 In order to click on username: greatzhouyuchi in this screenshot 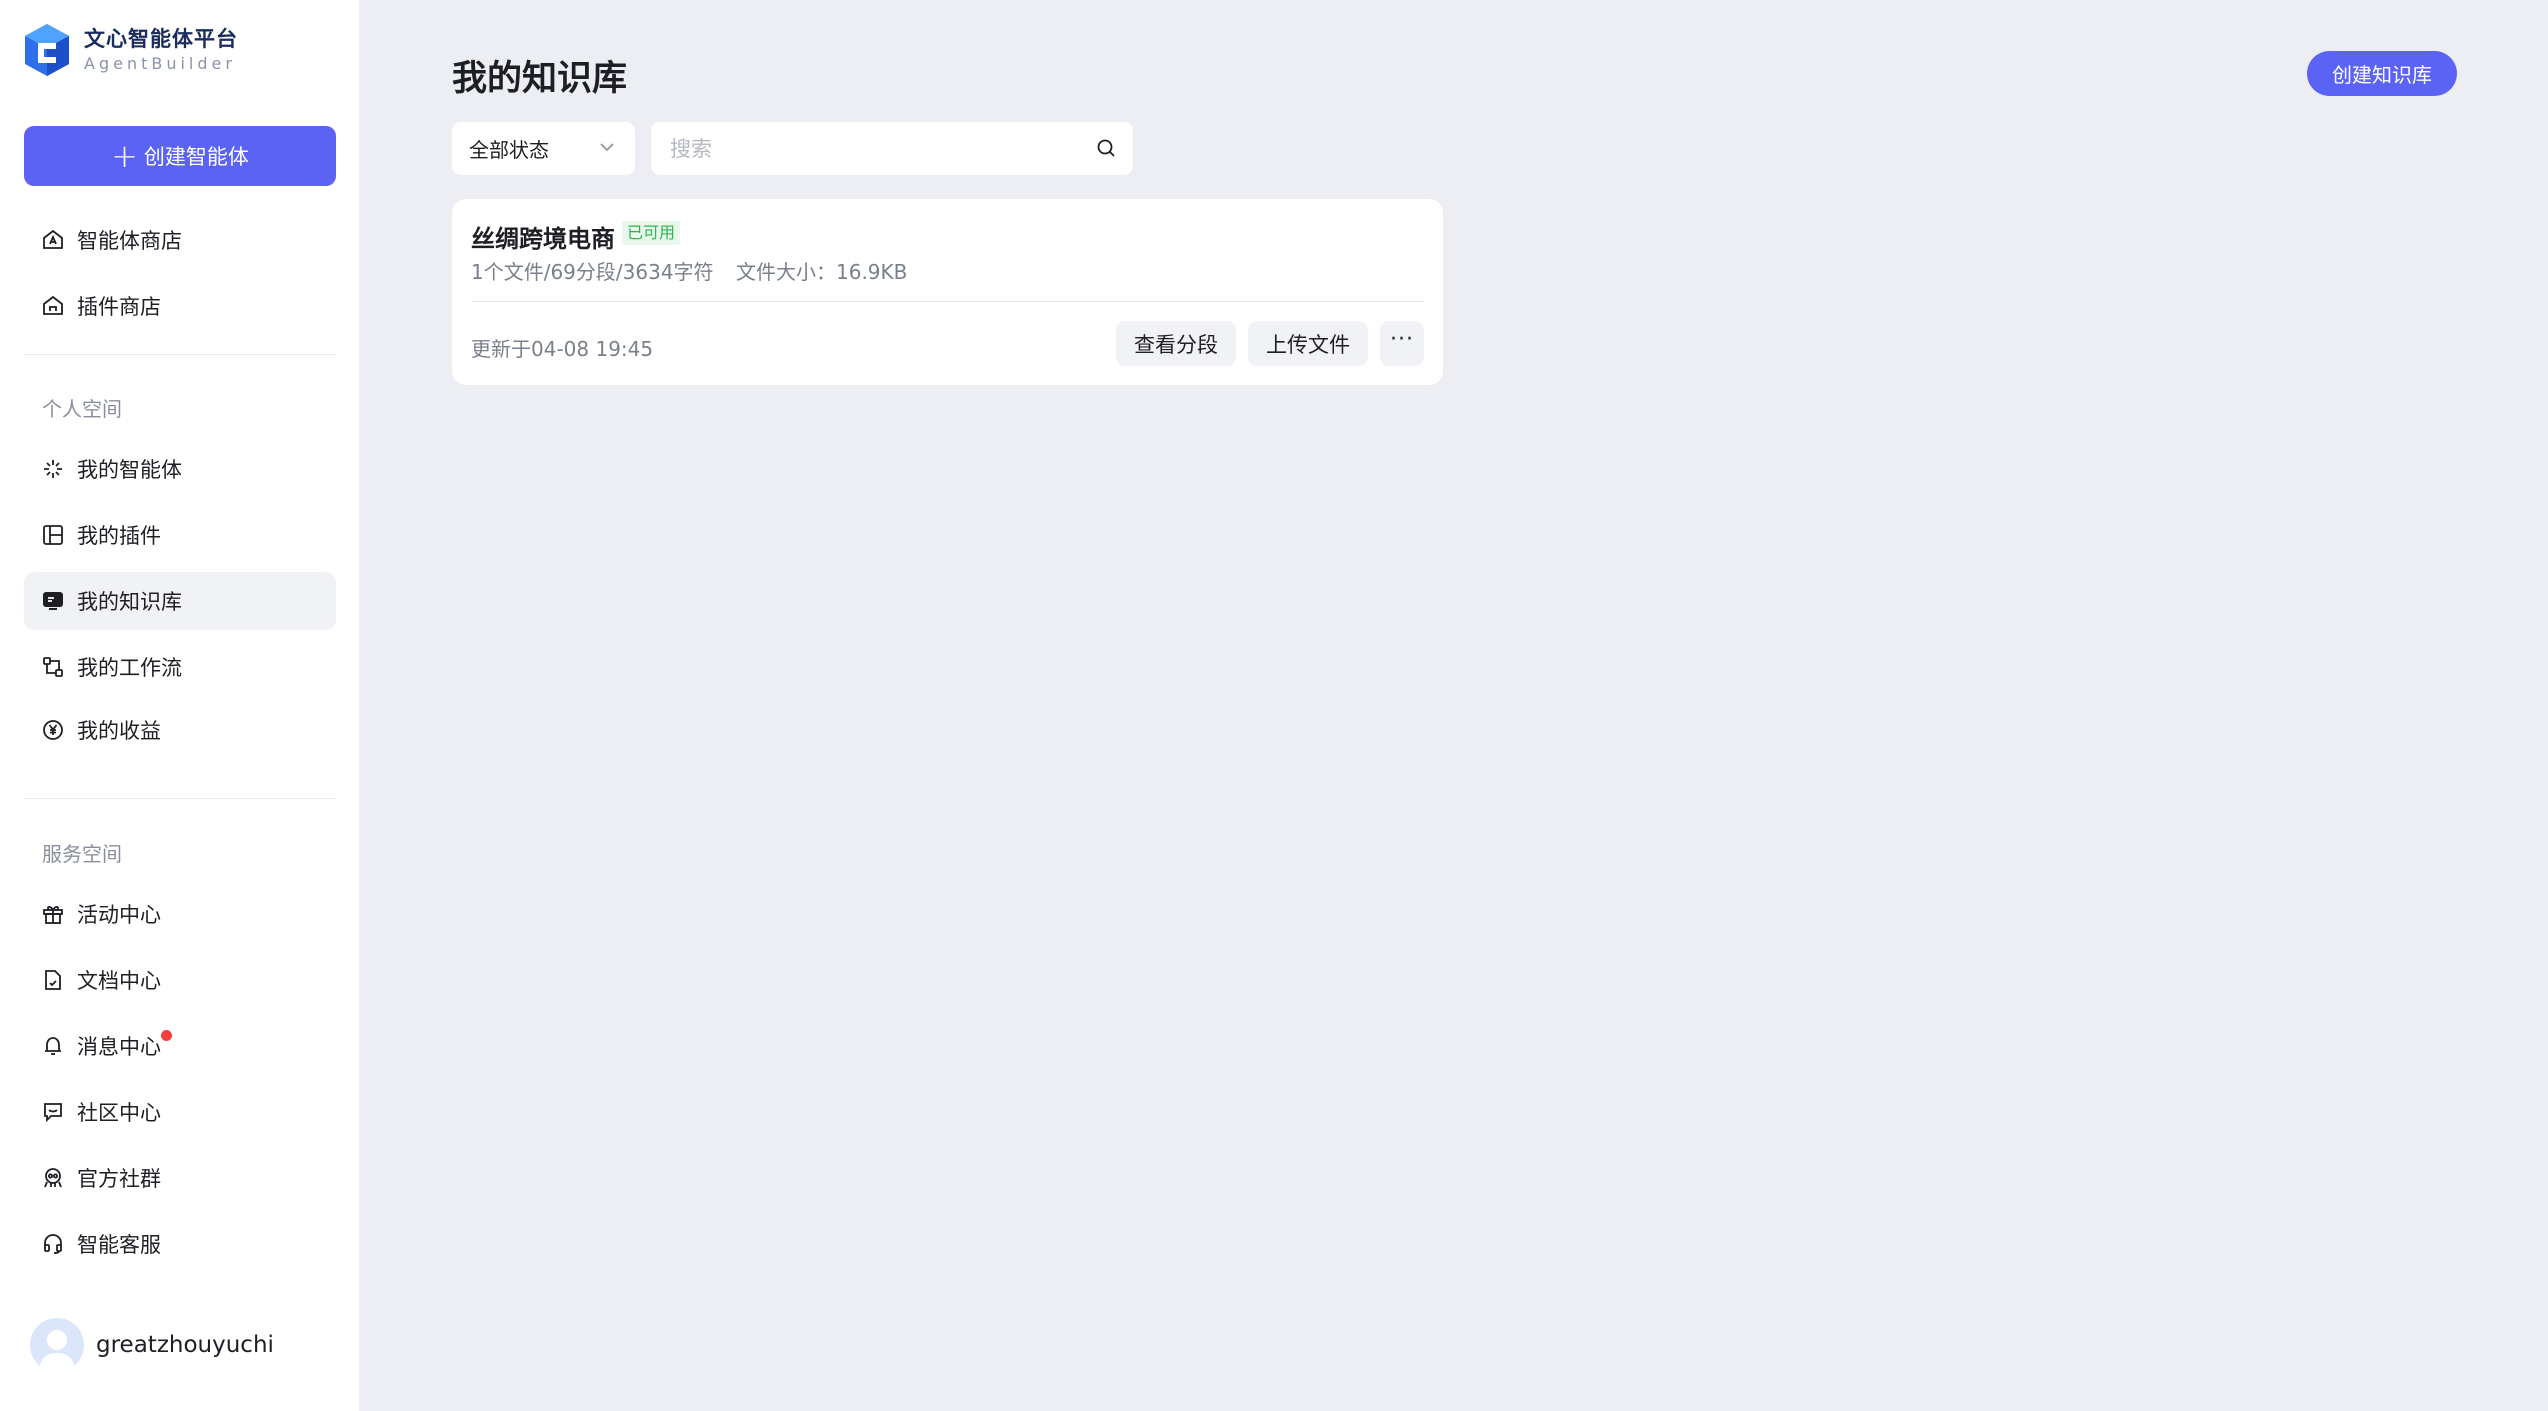, I will do `click(185, 1345)`.